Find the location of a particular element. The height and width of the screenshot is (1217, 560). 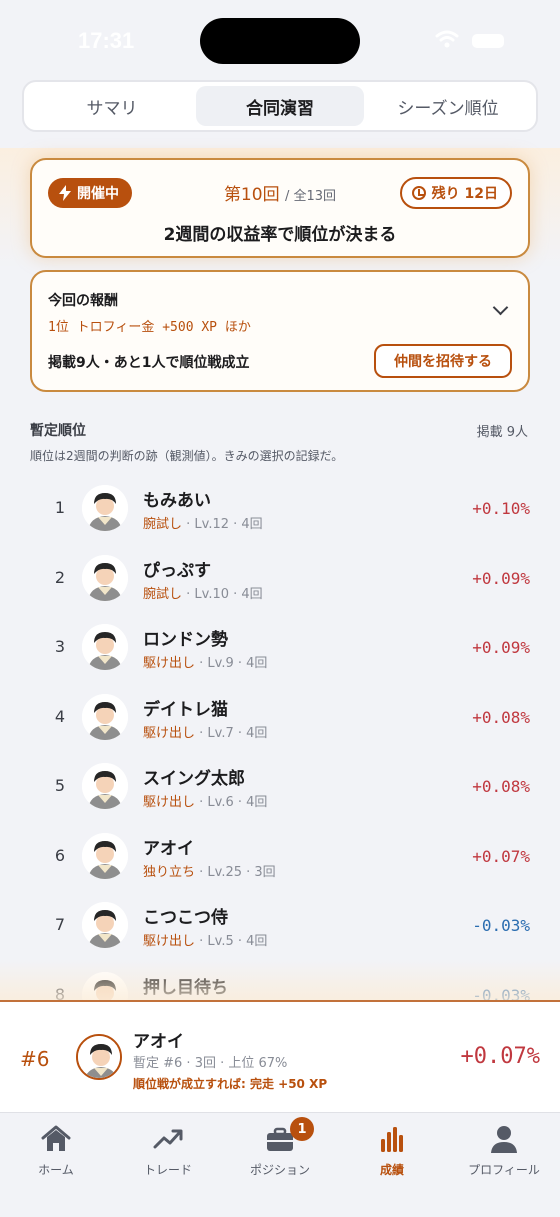

position-count-badge: 1 is located at coordinates (302, 1129).